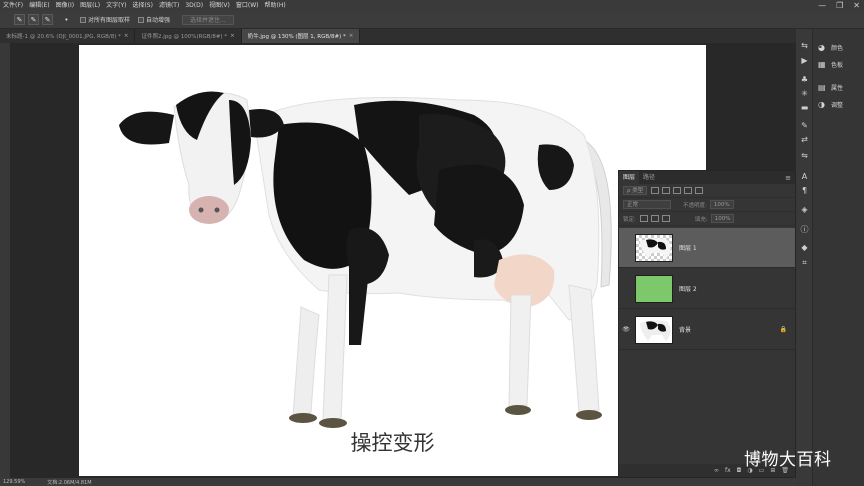 This screenshot has height=486, width=864. What do you see at coordinates (65, 5) in the screenshot?
I see `menu-image: 图像(I)` at bounding box center [65, 5].